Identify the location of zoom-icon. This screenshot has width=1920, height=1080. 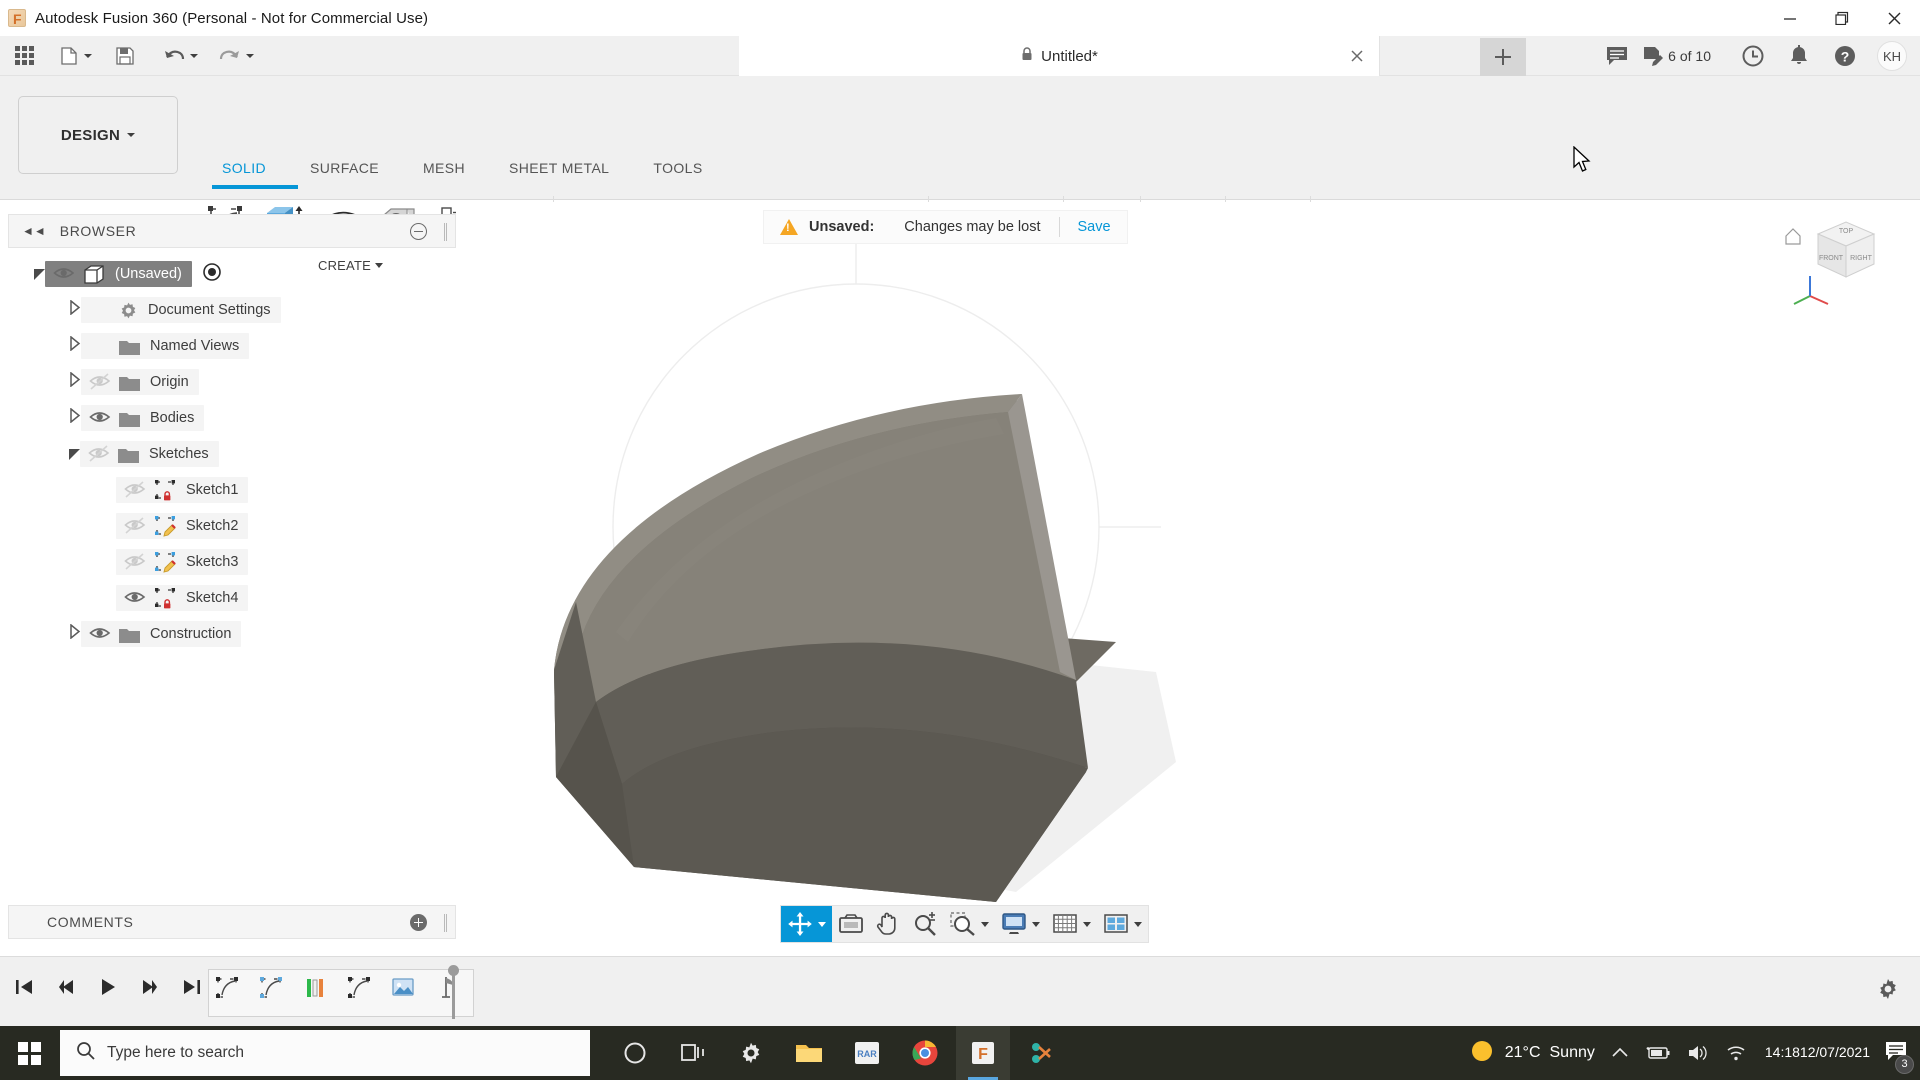
(925, 924).